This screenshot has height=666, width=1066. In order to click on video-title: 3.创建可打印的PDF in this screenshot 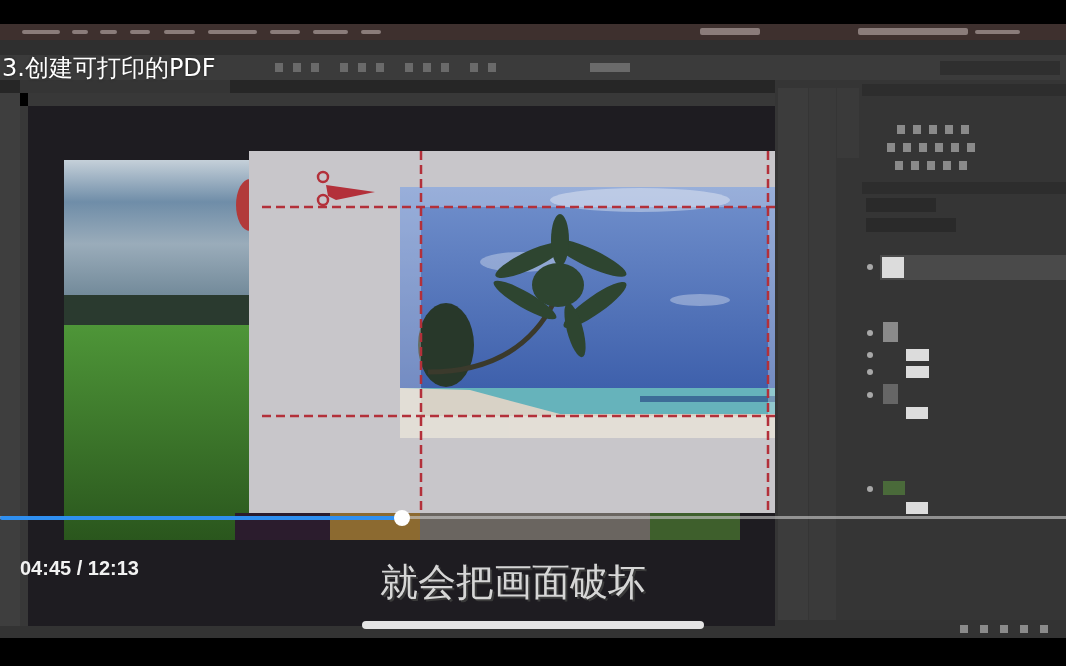, I will do `click(109, 68)`.